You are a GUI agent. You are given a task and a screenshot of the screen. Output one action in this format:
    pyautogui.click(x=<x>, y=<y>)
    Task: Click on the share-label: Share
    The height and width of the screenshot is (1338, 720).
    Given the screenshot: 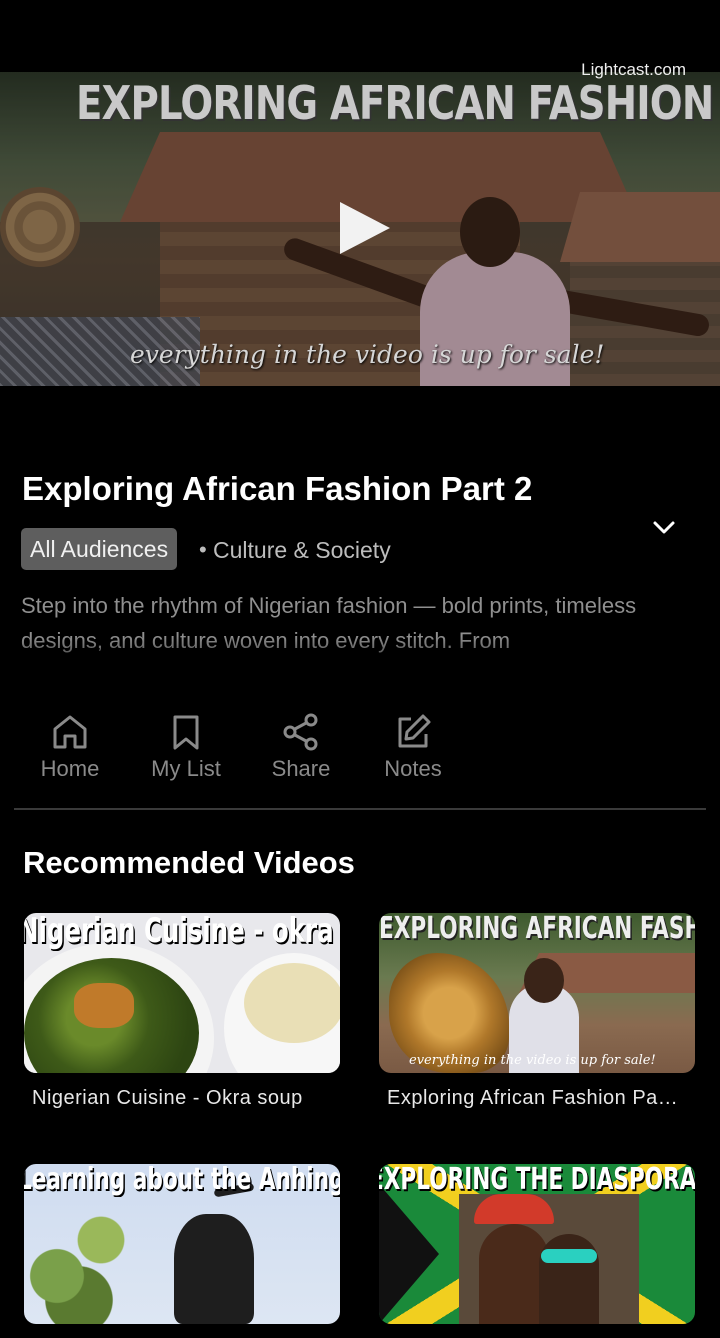 What is the action you would take?
    pyautogui.click(x=301, y=768)
    